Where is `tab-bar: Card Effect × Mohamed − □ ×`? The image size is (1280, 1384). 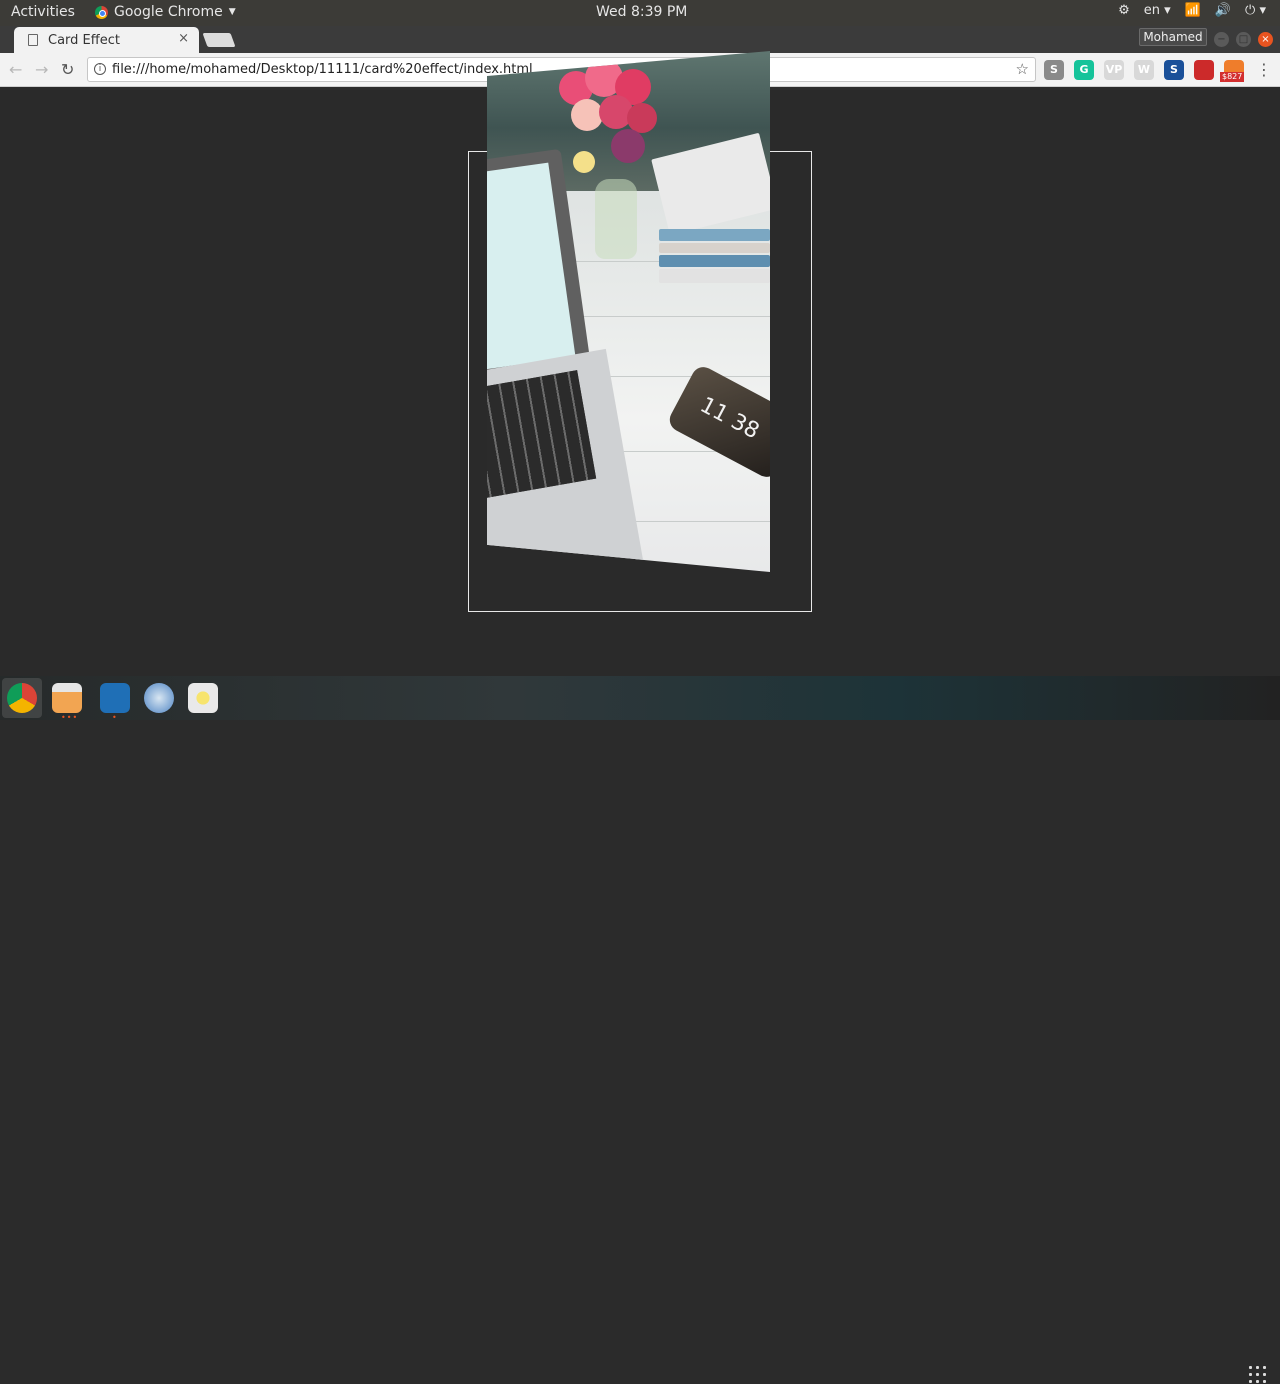
tab-bar: Card Effect × Mohamed − □ × is located at coordinates (640, 39).